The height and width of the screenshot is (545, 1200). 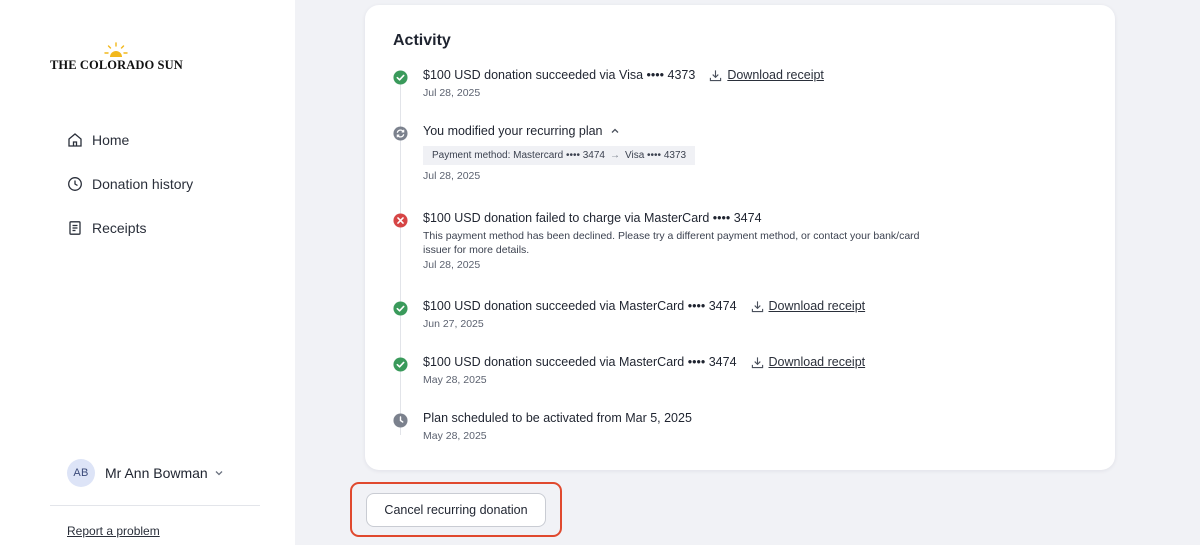 What do you see at coordinates (471, 155) in the screenshot?
I see `change-label: Payment method:` at bounding box center [471, 155].